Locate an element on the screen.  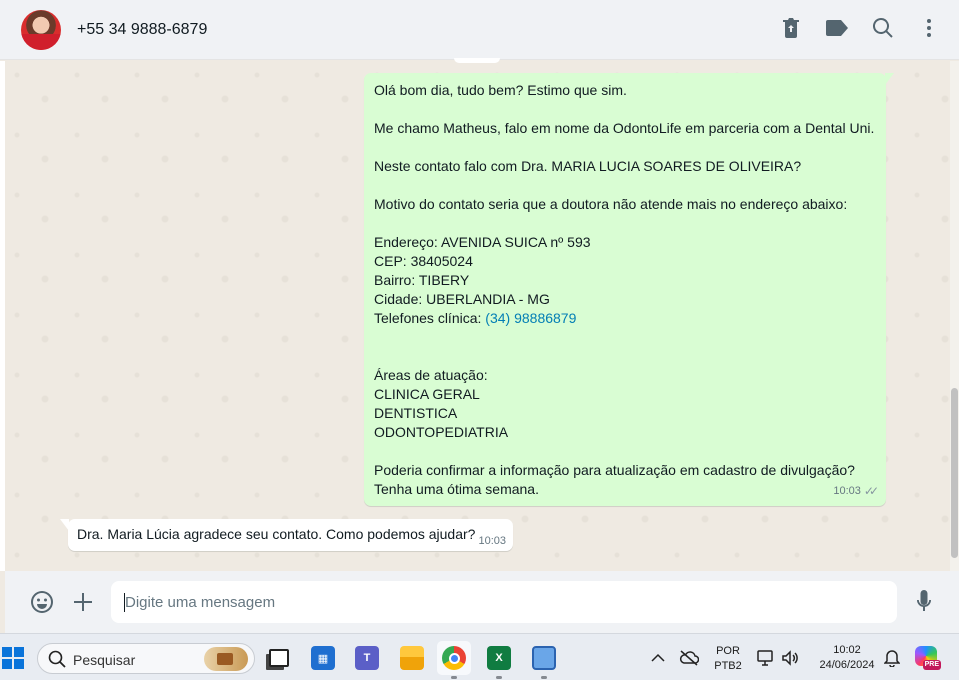
area-item: ODONTOPEDIATRIA is located at coordinates (441, 432).